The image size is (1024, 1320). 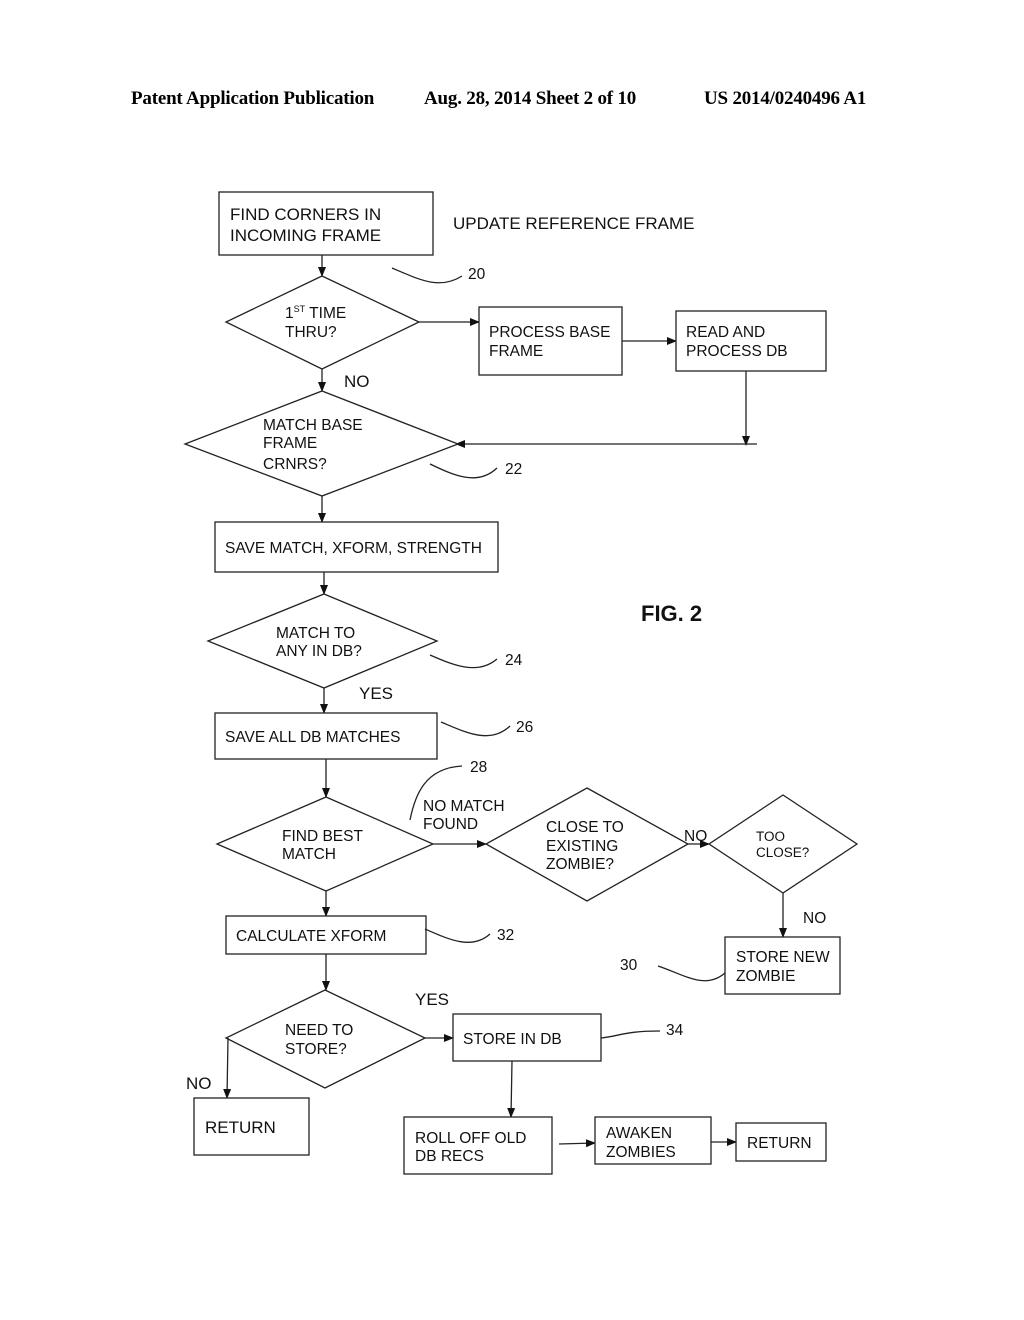 What do you see at coordinates (449, 1156) in the screenshot?
I see `node-text: DB RECS` at bounding box center [449, 1156].